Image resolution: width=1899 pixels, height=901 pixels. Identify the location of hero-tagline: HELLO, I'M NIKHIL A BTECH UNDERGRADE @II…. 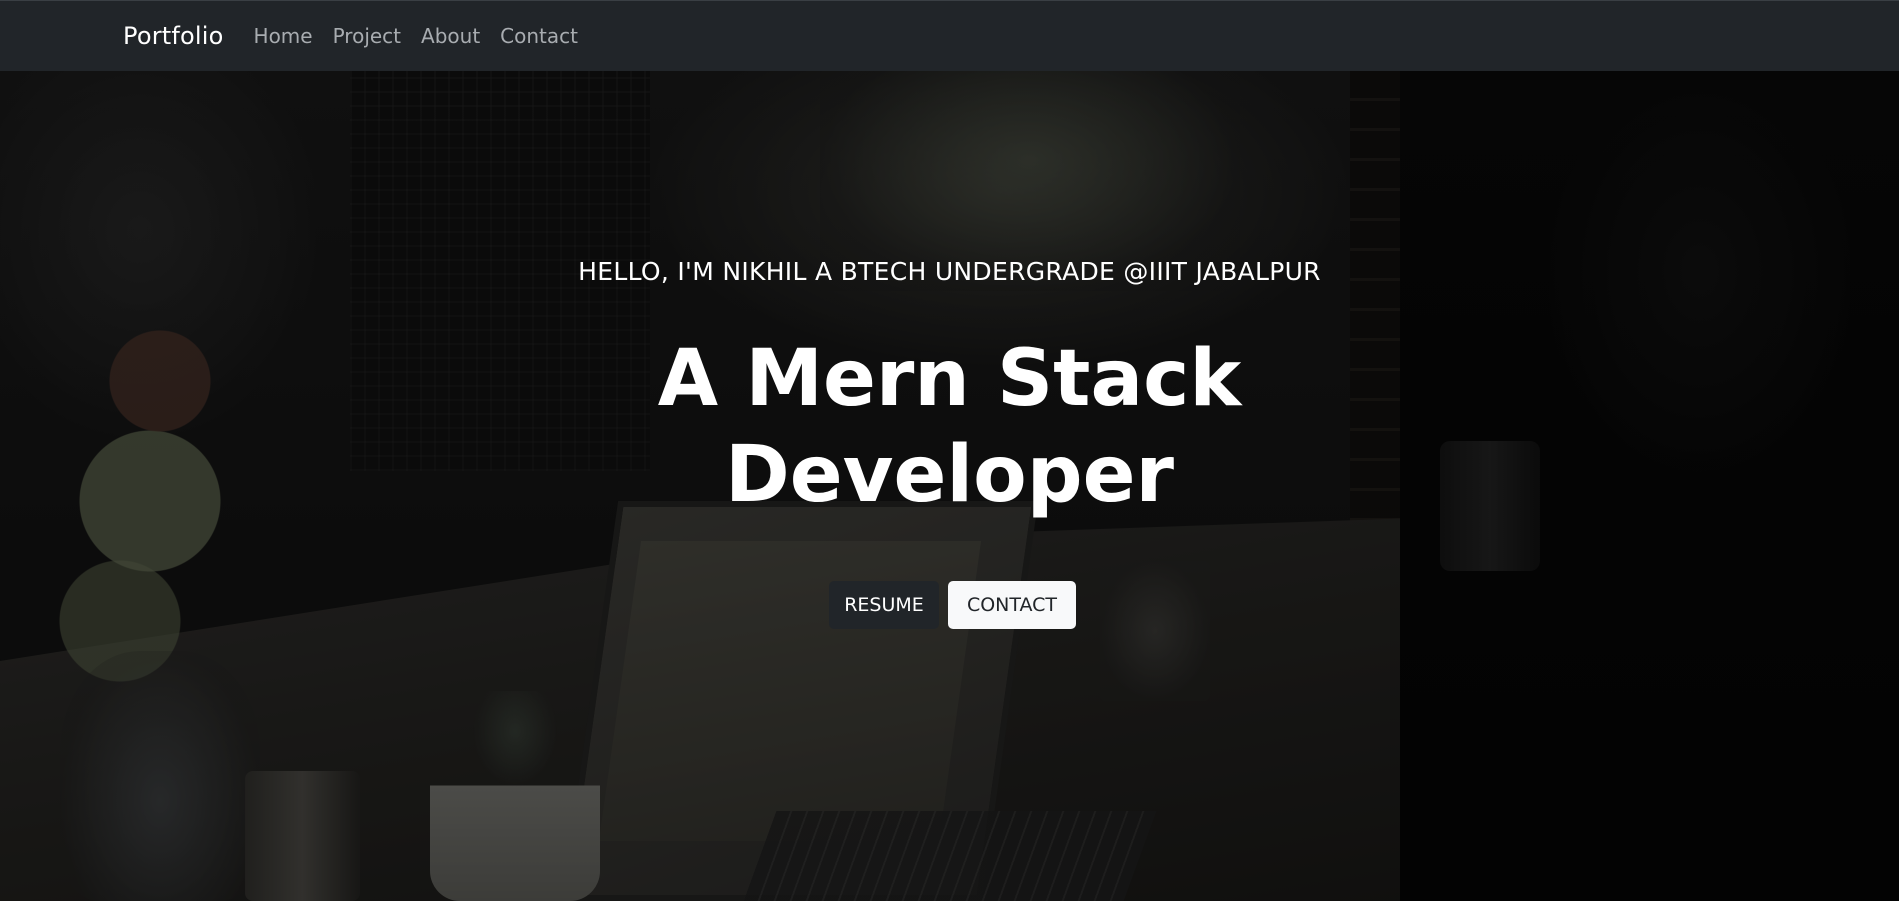
(949, 271).